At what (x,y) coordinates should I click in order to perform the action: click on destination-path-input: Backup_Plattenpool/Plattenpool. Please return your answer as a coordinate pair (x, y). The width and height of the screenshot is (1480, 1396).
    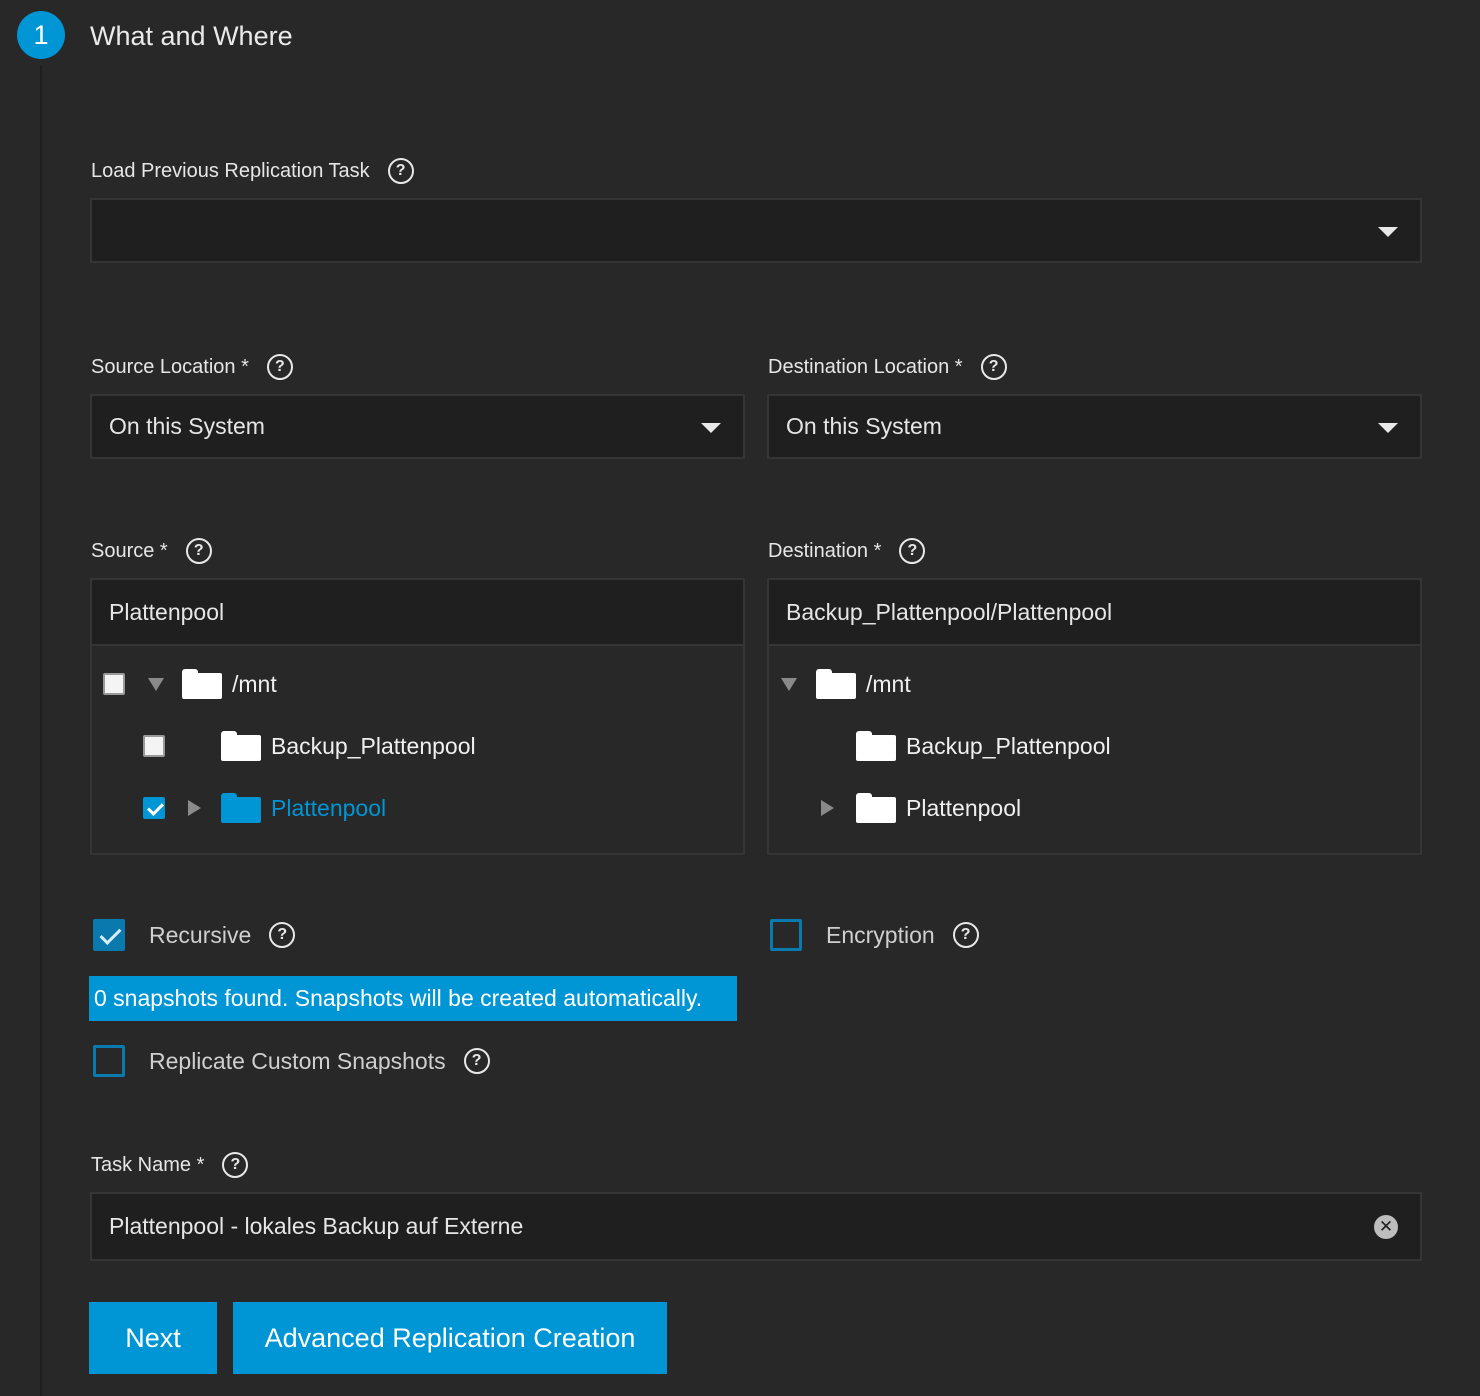
    Looking at the image, I should click on (1094, 612).